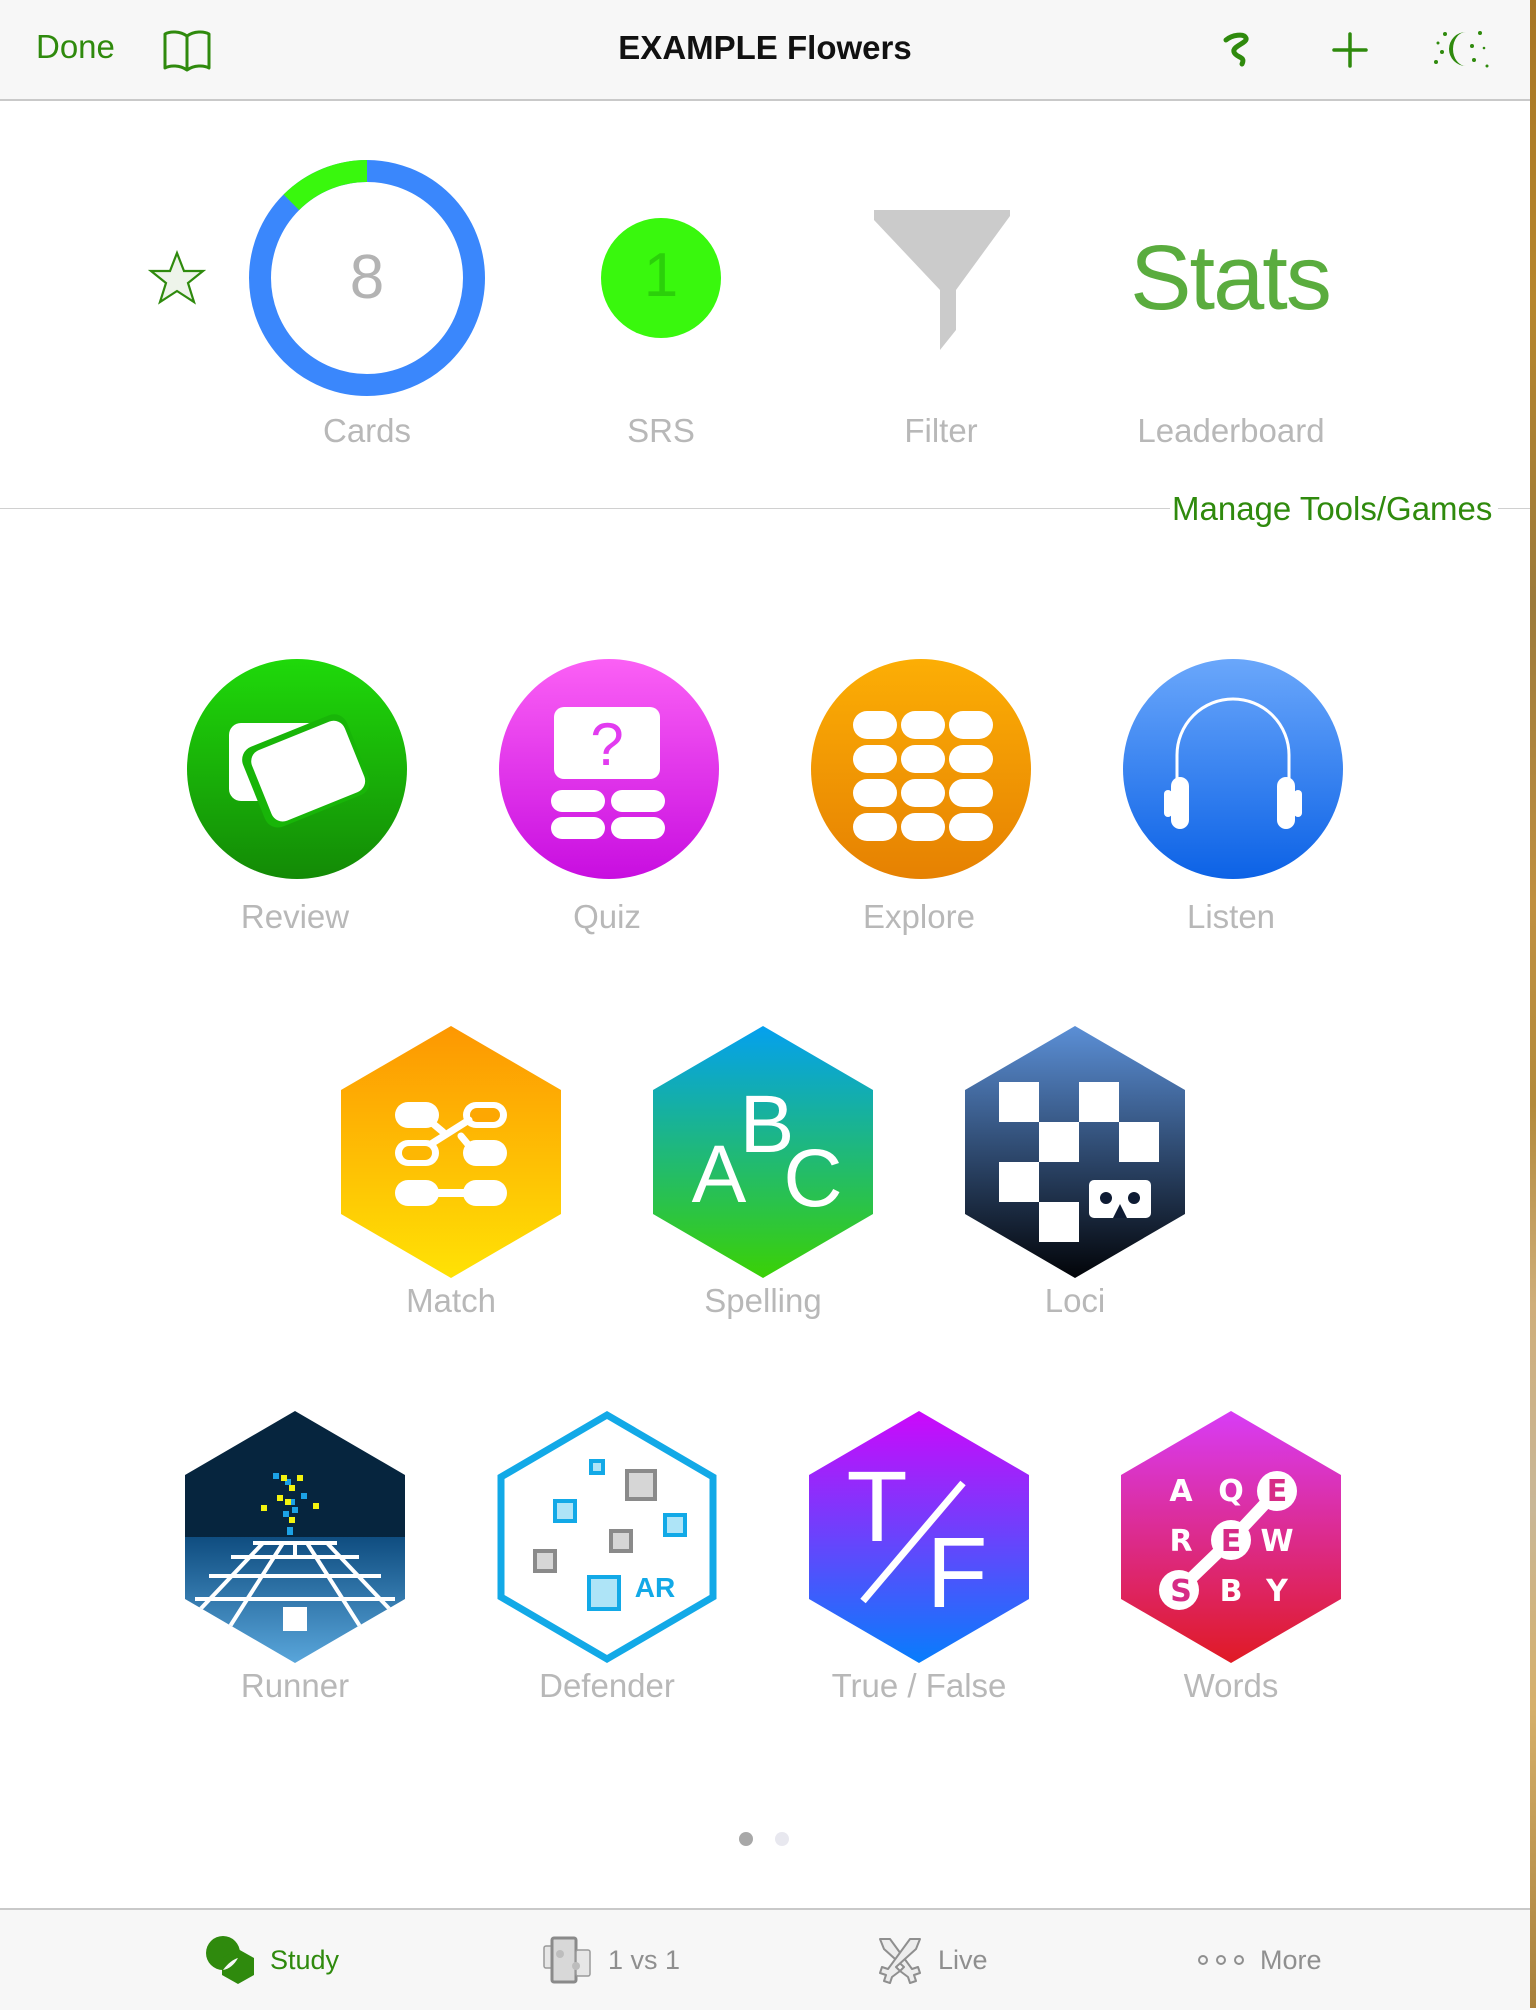 The width and height of the screenshot is (1536, 2010). What do you see at coordinates (900, 1961) in the screenshot?
I see `crossed-swords-icon` at bounding box center [900, 1961].